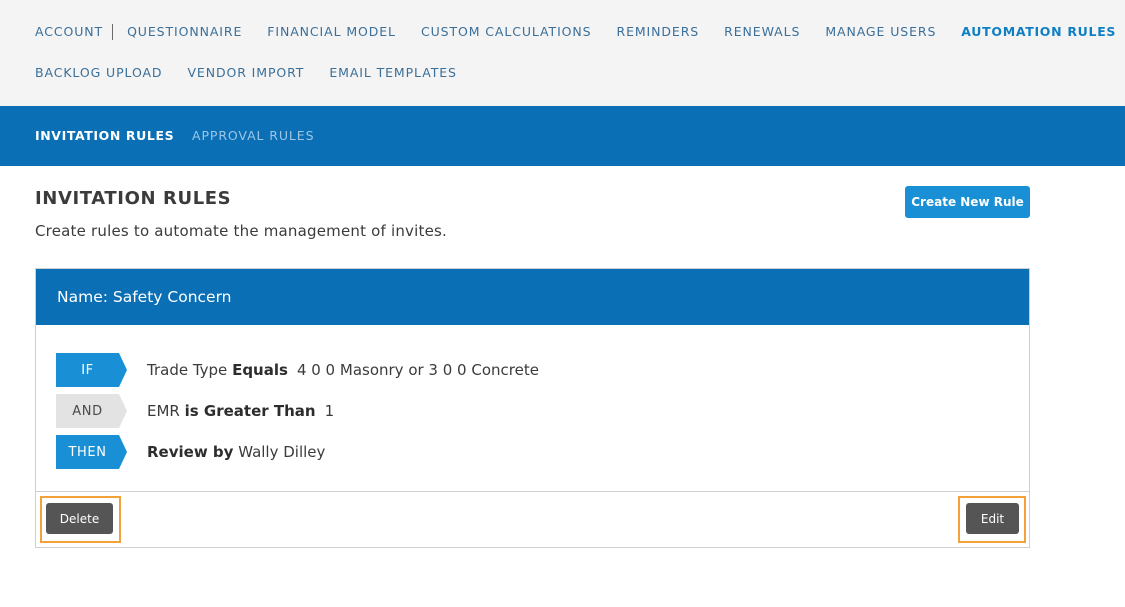 This screenshot has width=1125, height=607. I want to click on if-tag: IF, so click(91, 370).